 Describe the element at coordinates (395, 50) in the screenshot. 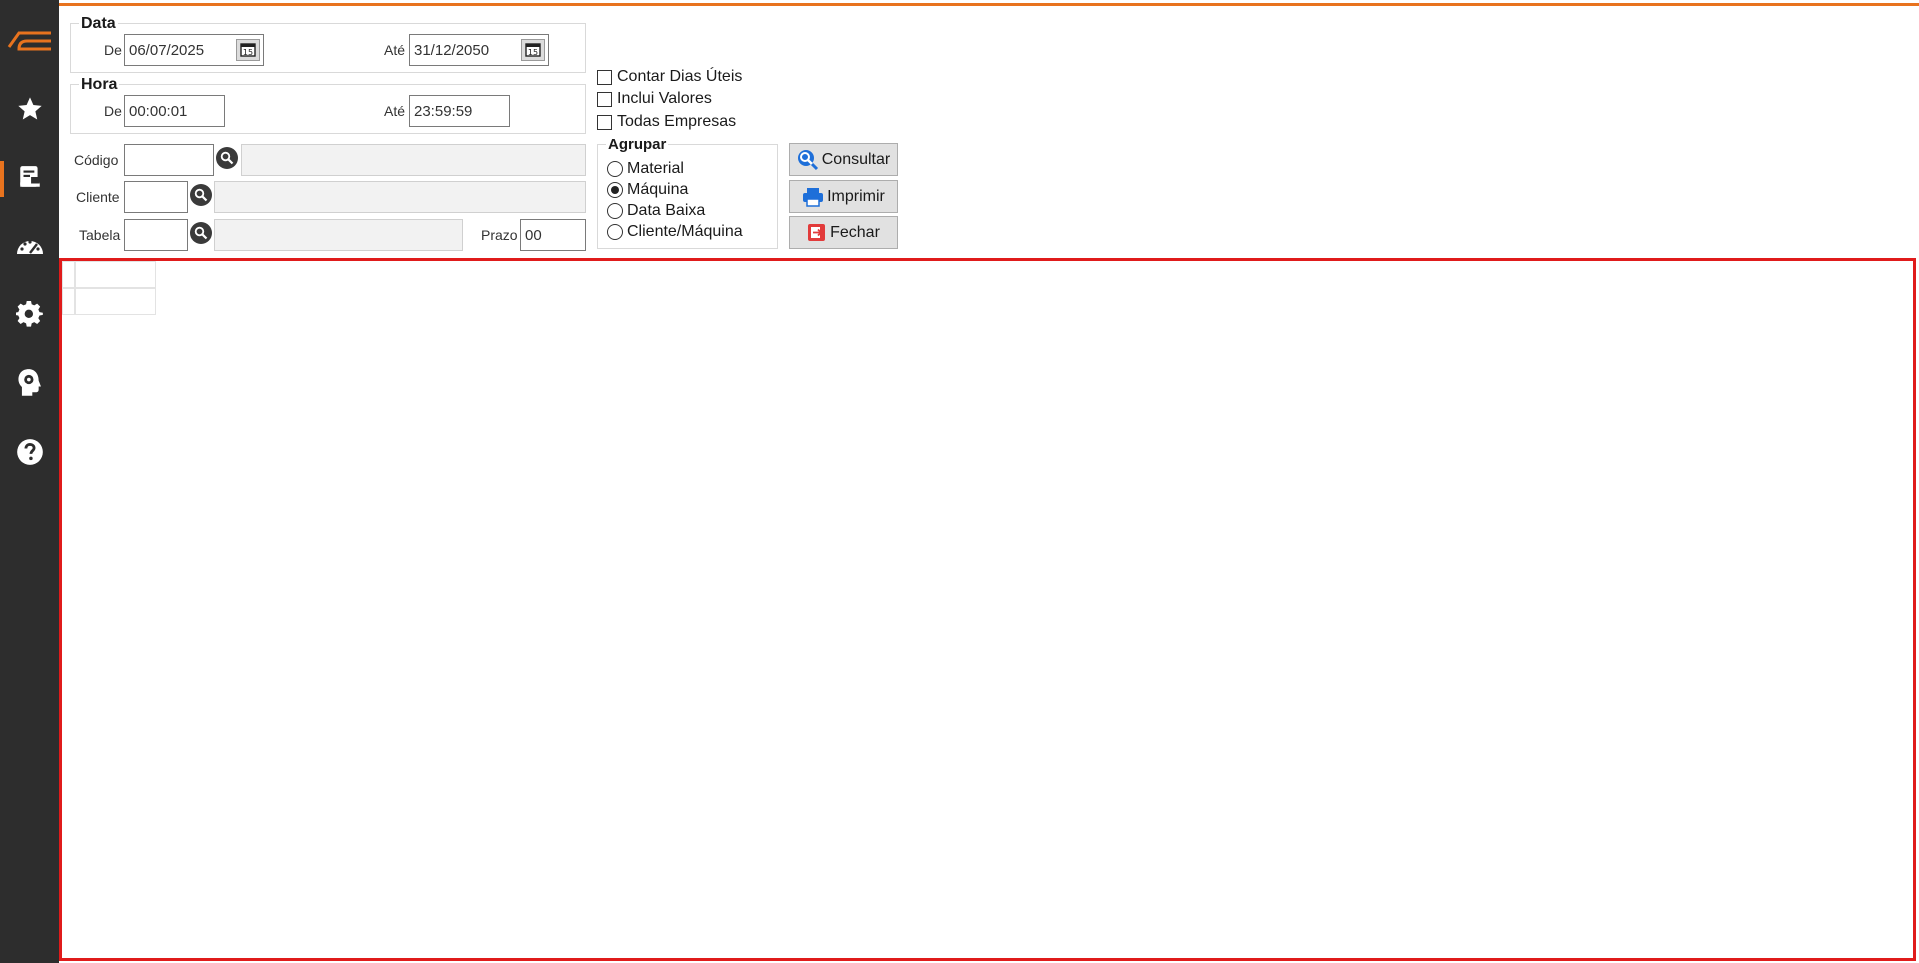

I see `date-to-label: Até` at that location.